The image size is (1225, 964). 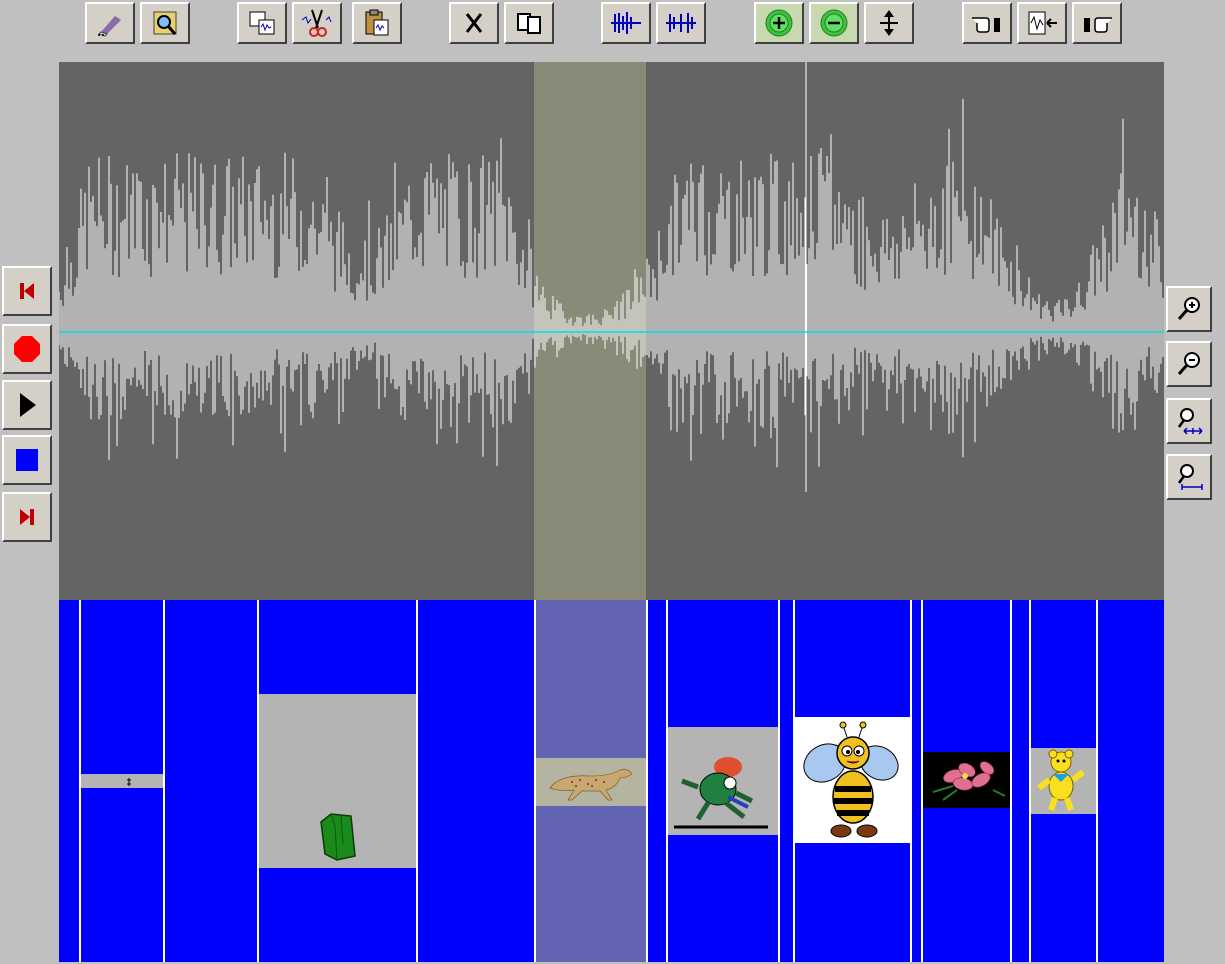 I want to click on go-to-end-button, so click(x=27, y=517).